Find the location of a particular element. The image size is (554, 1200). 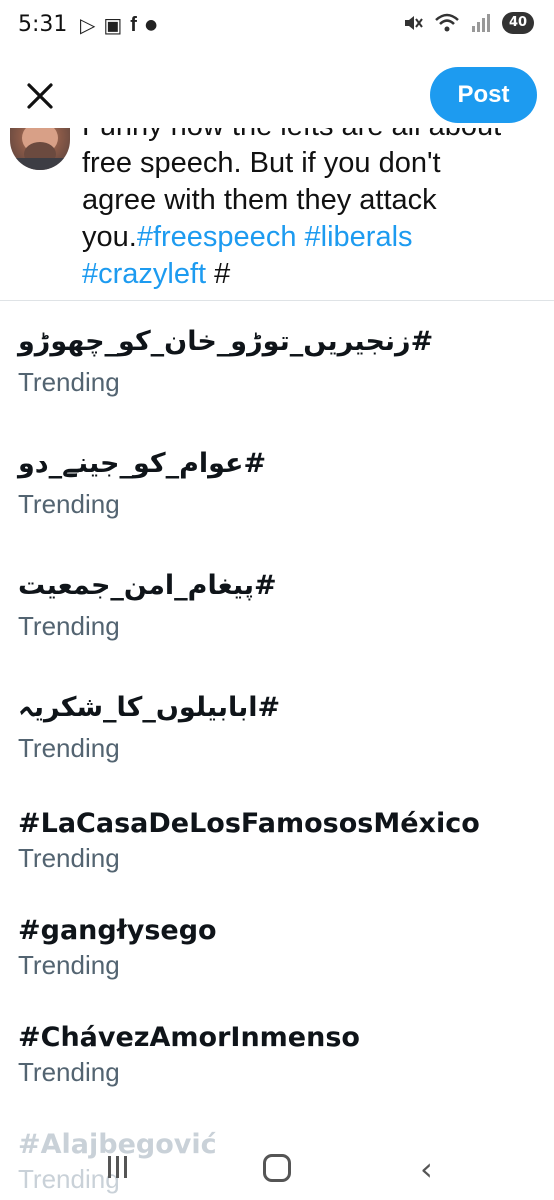

trend-title: #عوام_کو_جینے_دو is located at coordinates (142, 463).